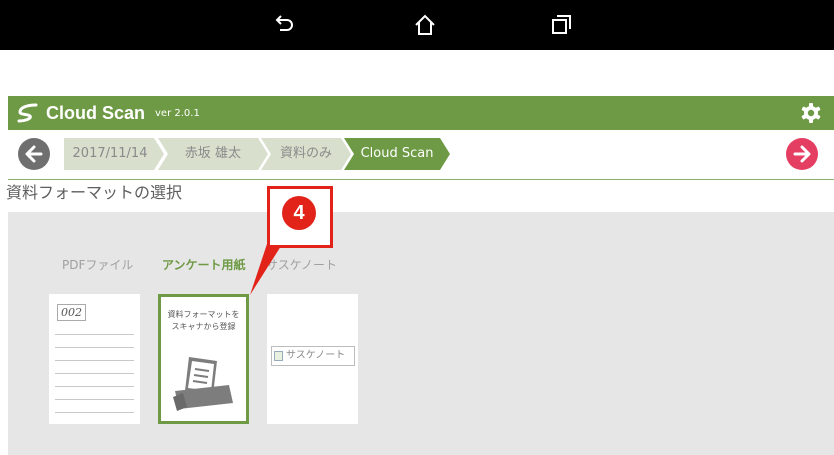  I want to click on page-title: 資料フォーマットの選択, so click(94, 192).